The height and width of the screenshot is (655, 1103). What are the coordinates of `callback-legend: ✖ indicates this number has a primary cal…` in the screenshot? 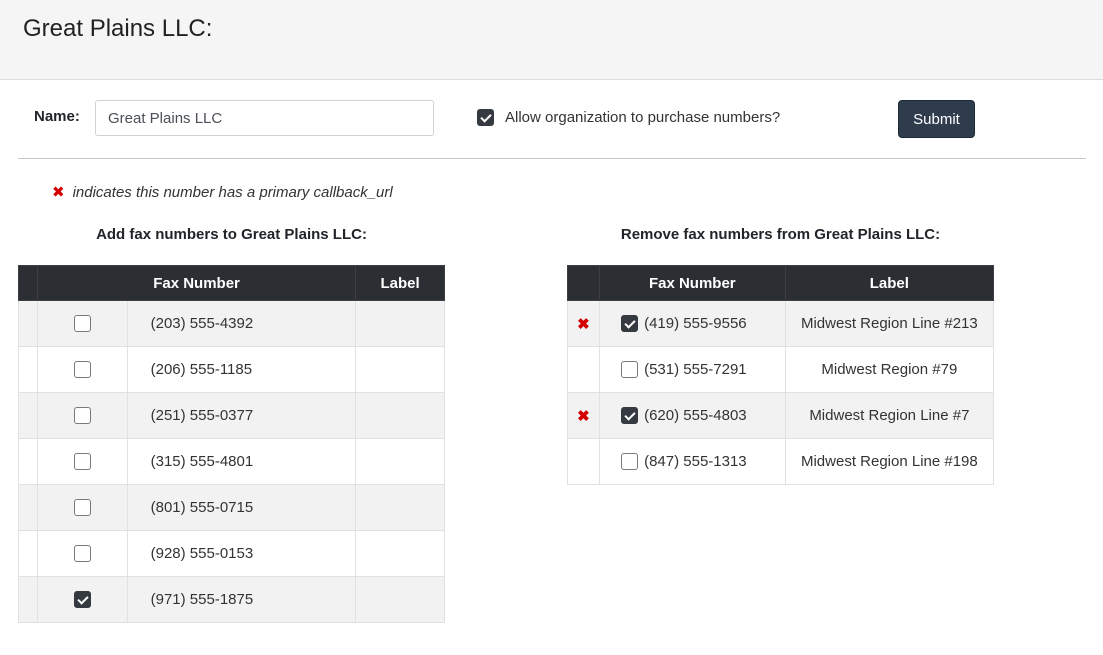 It's located at (222, 192).